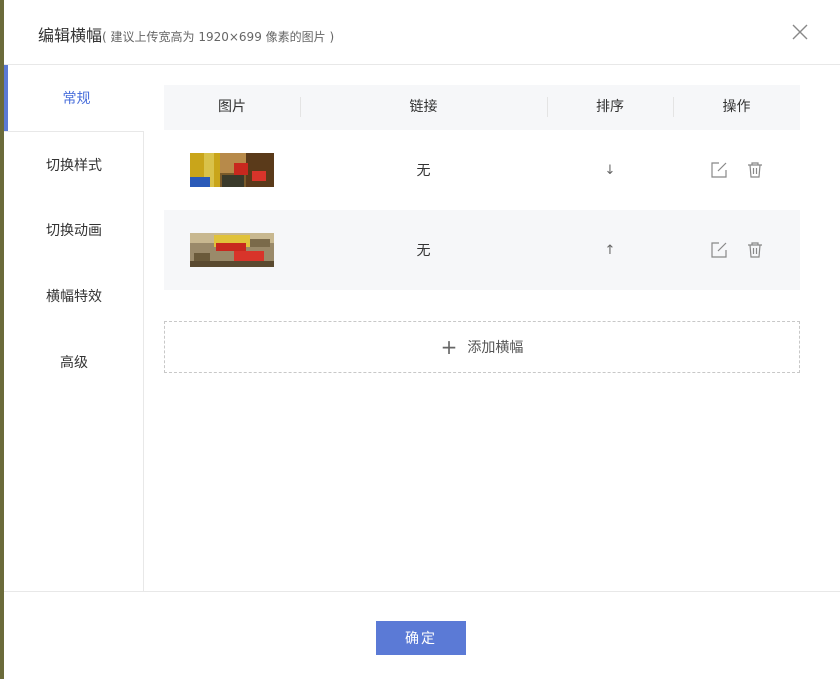  What do you see at coordinates (495, 348) in the screenshot?
I see `add-banner-label: 添加横幅` at bounding box center [495, 348].